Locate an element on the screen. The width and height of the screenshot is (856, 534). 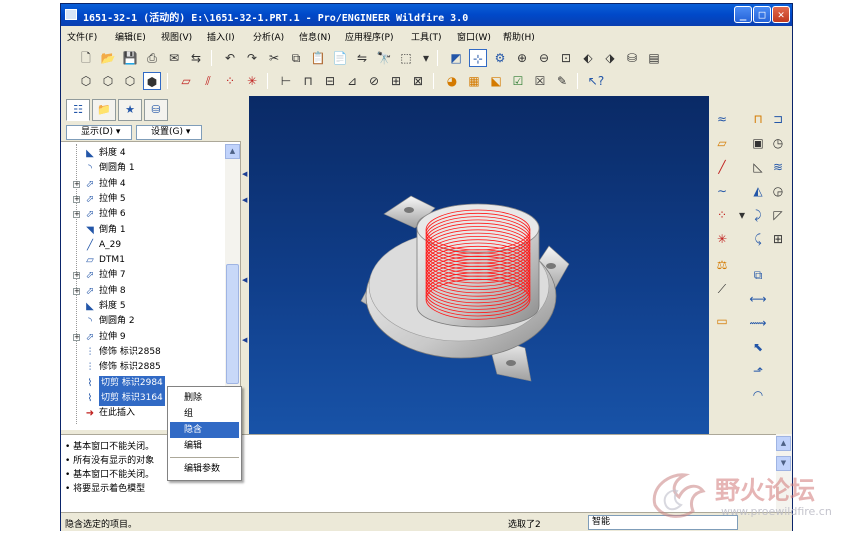
datum-curve-tool-icon: ∼ is located at coordinates (722, 191).